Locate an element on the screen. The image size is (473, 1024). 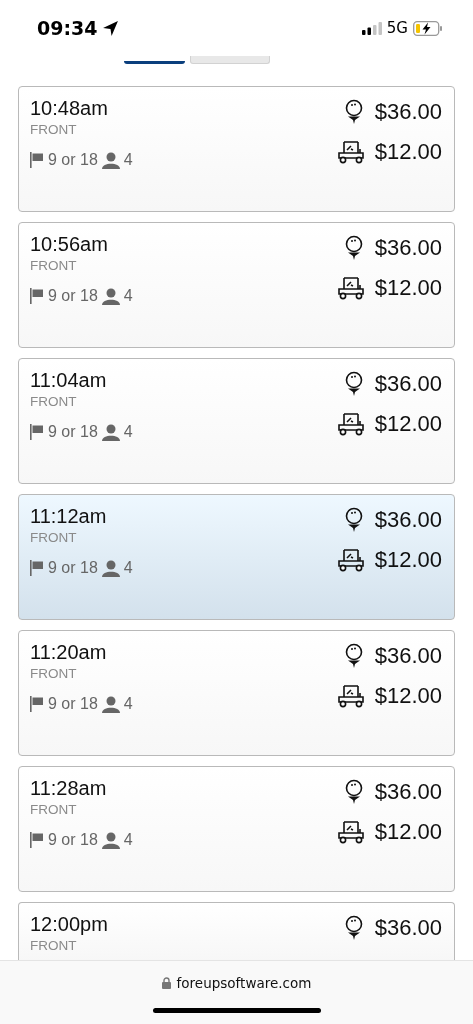
tee-time: 12:00pm is located at coordinates (69, 924).